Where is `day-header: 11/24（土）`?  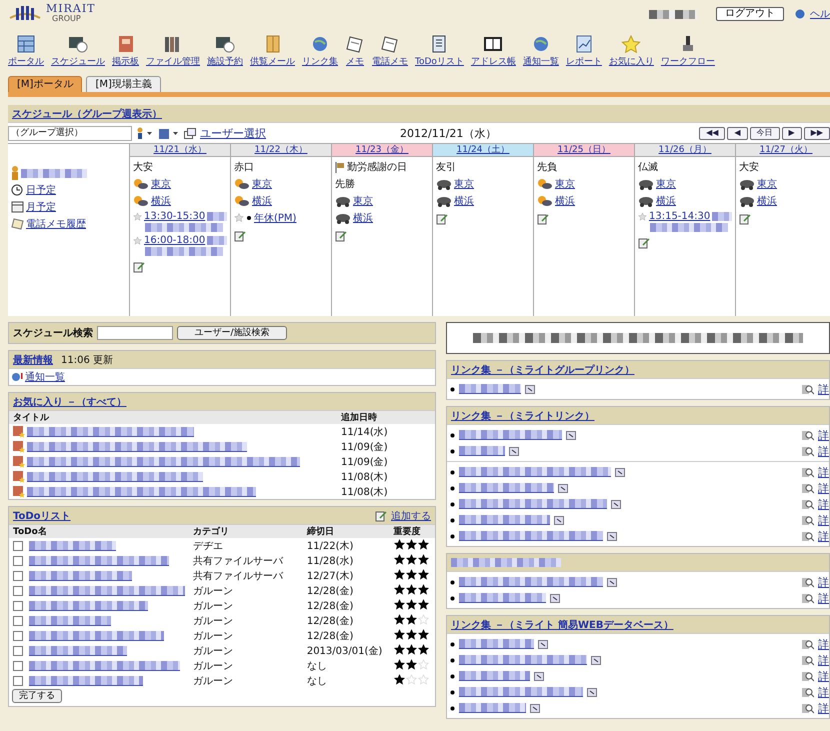 day-header: 11/24（土） is located at coordinates (483, 150).